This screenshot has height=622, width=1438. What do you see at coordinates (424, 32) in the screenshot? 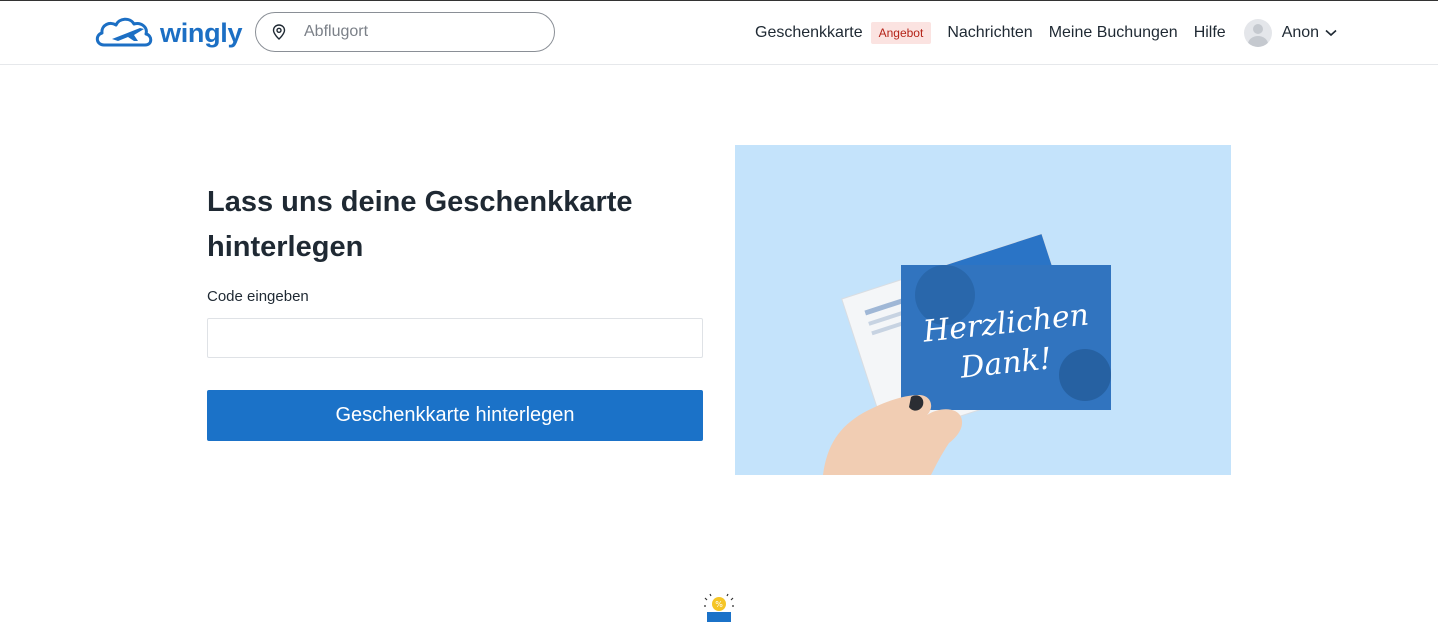
I see `departure-search-input` at bounding box center [424, 32].